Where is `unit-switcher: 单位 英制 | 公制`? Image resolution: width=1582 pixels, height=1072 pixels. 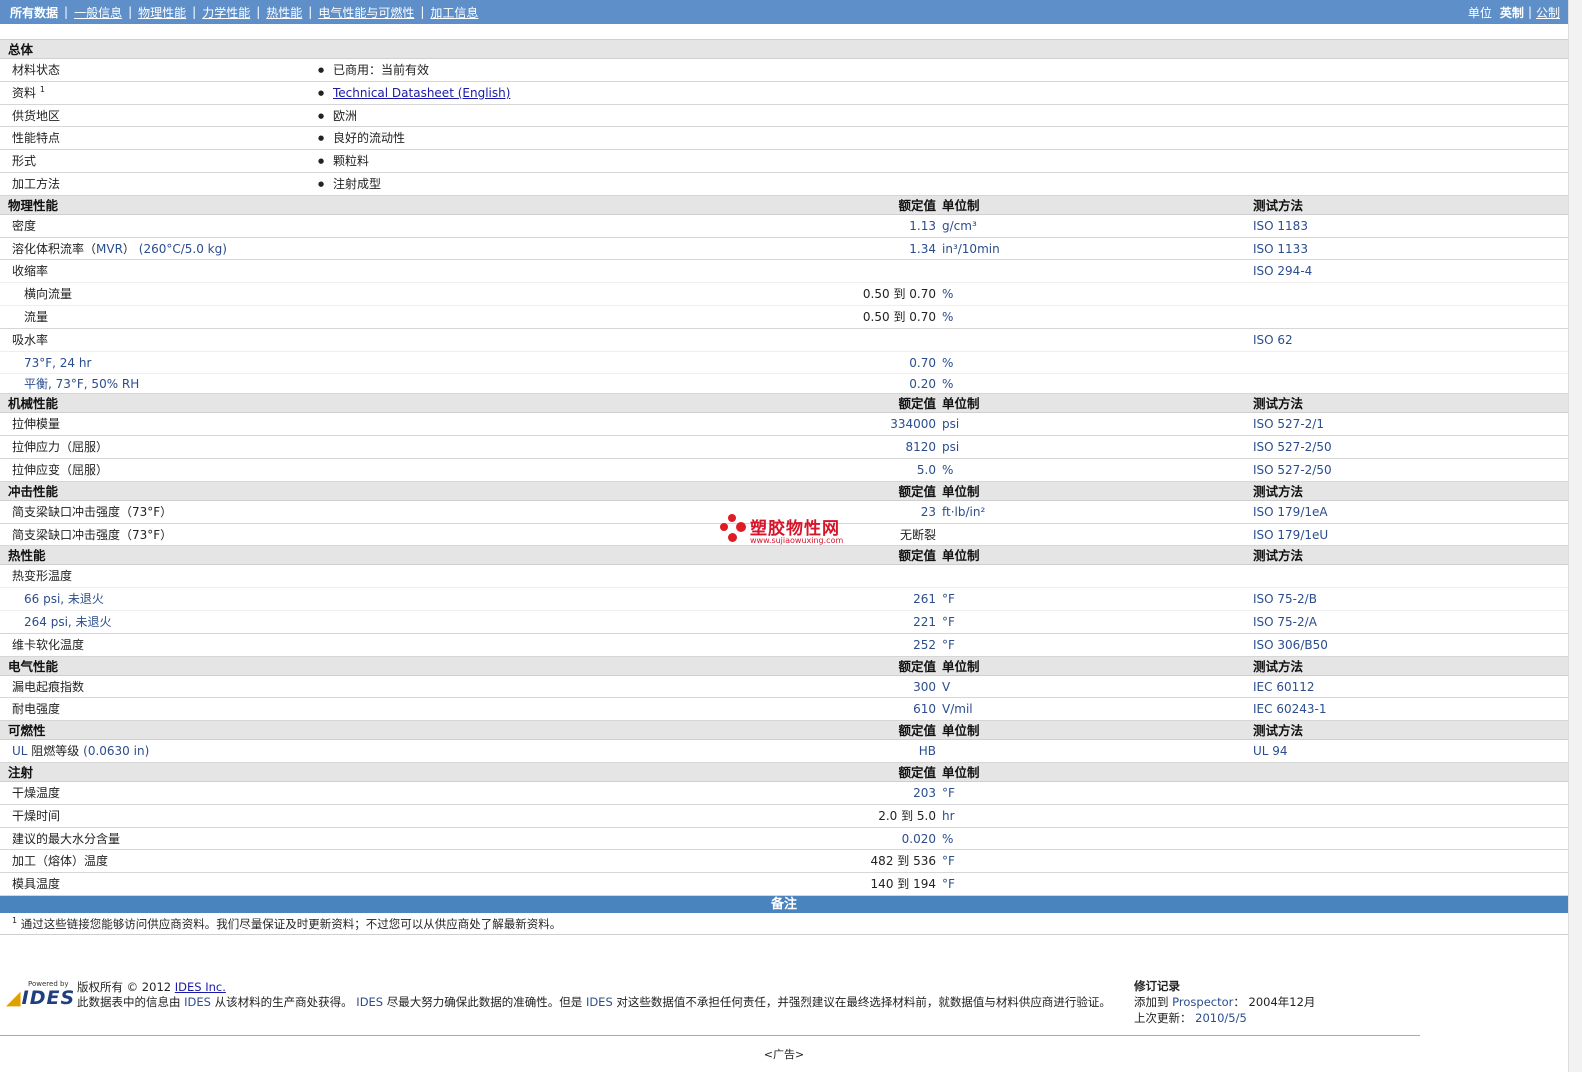
unit-switcher: 单位 英制 | 公制 is located at coordinates (1514, 12).